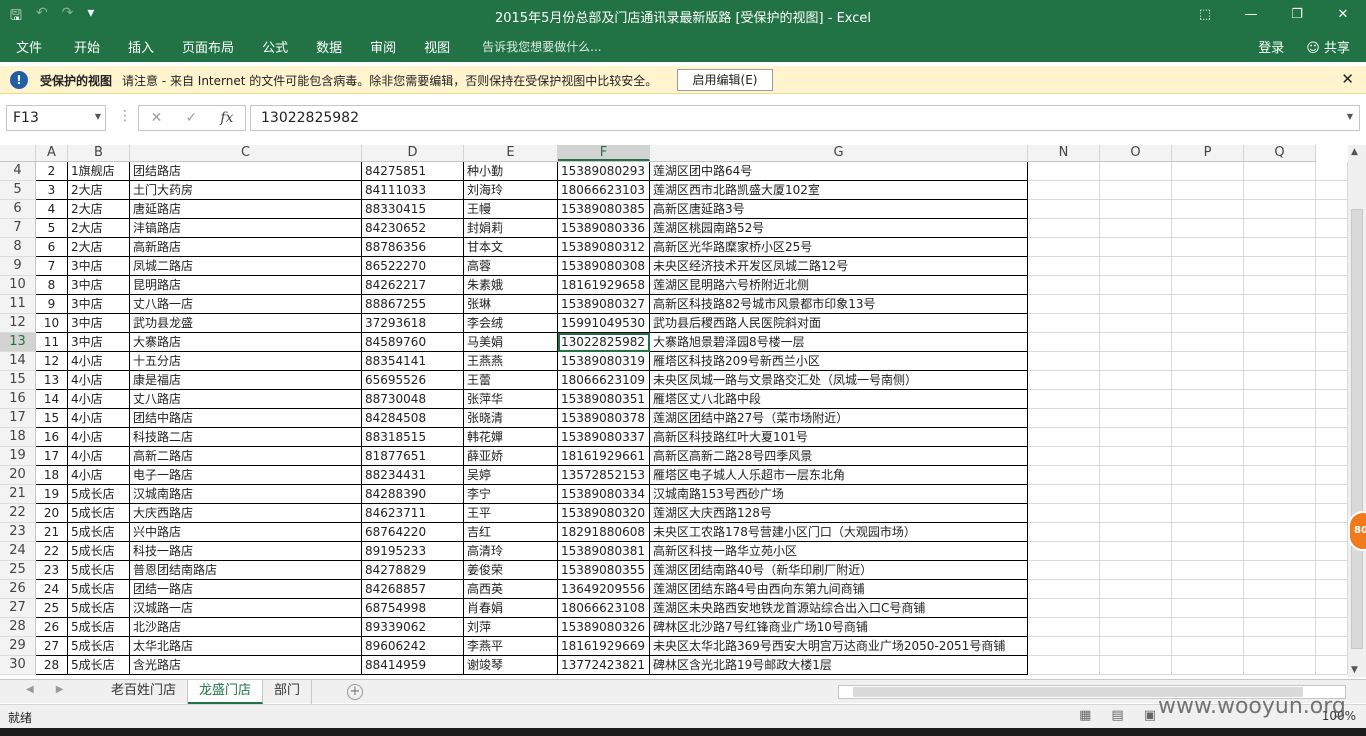 This screenshot has height=736, width=1366. Describe the element at coordinates (52, 475) in the screenshot. I see `cell-a: 18` at that location.